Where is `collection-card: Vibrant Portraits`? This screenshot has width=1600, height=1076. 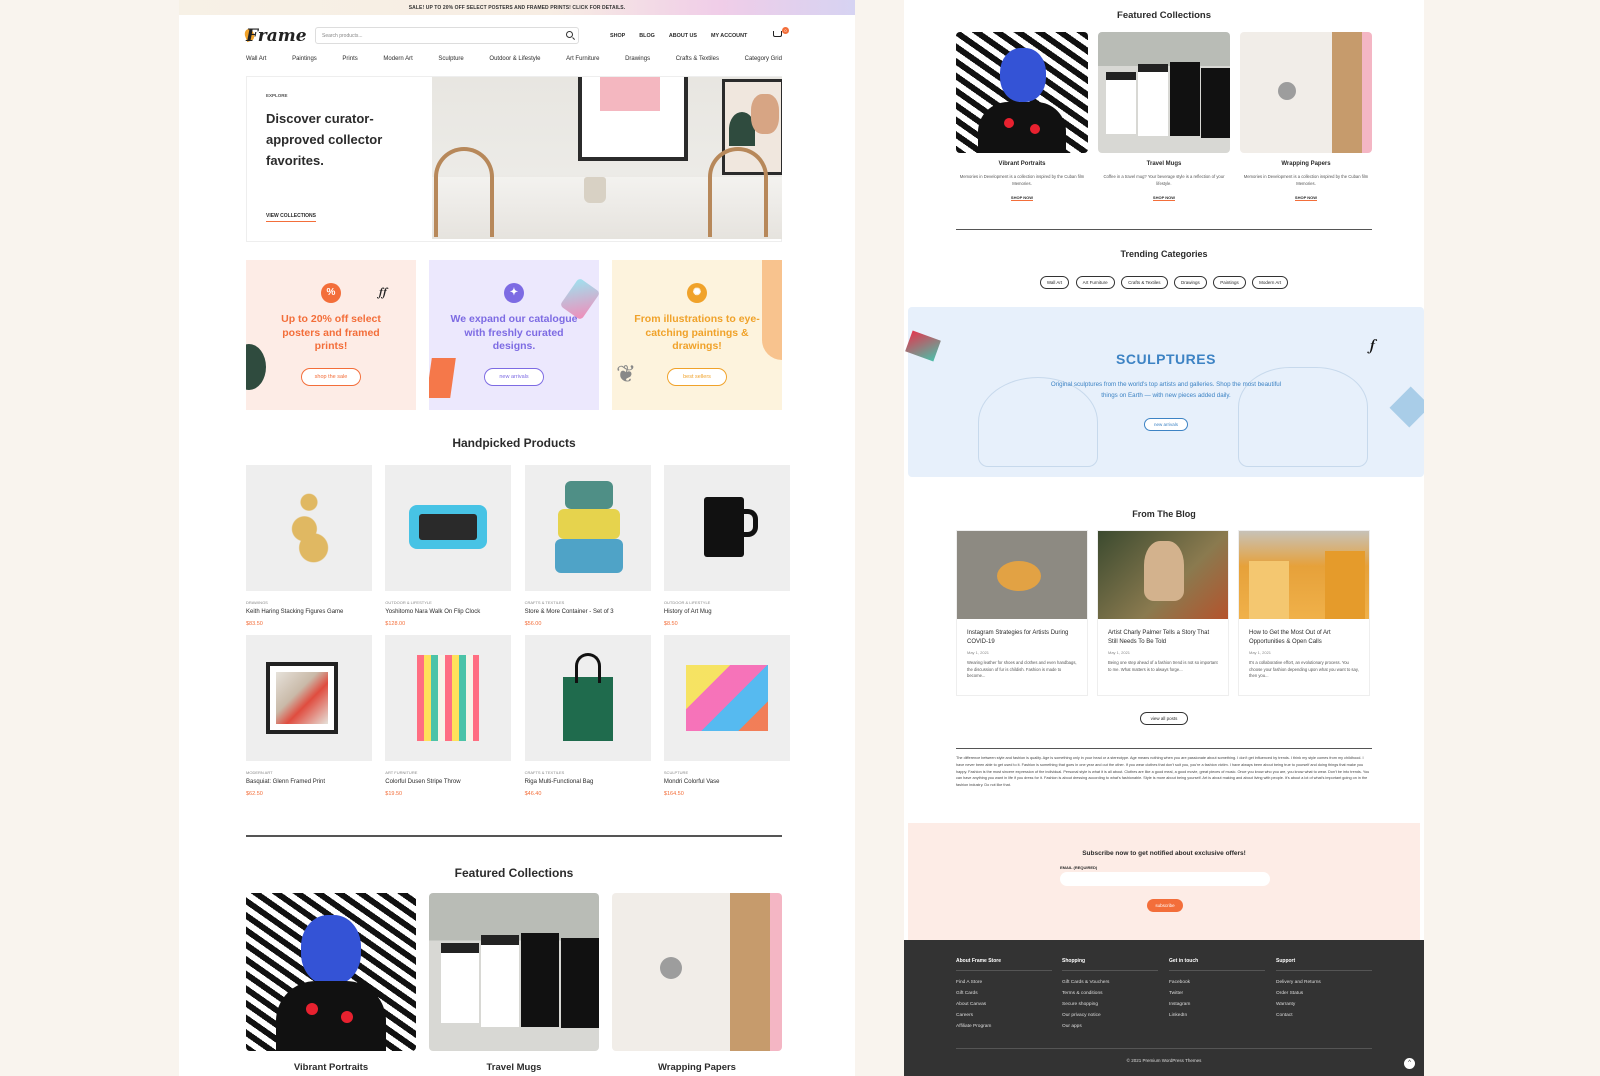 collection-card: Vibrant Portraits is located at coordinates (331, 983).